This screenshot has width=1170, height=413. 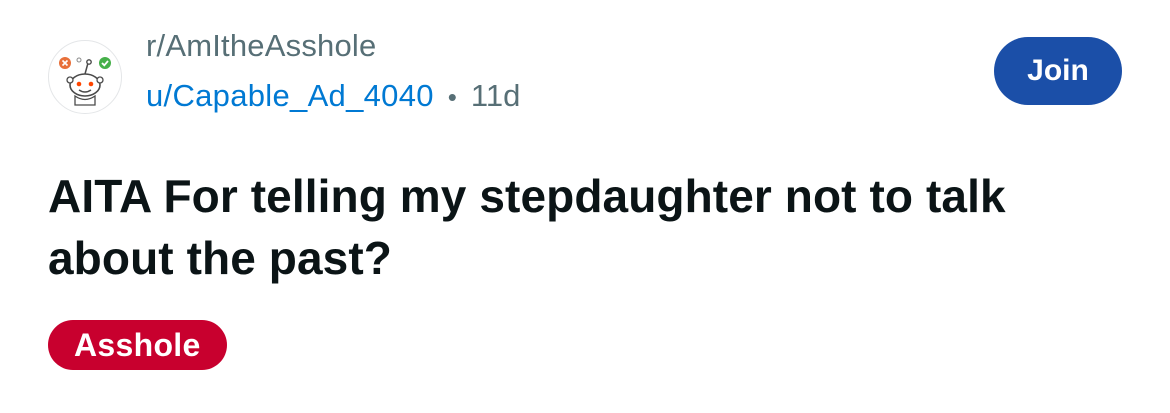 I want to click on byline: u/Capable_Ad_4040 • 11d, so click(x=333, y=96).